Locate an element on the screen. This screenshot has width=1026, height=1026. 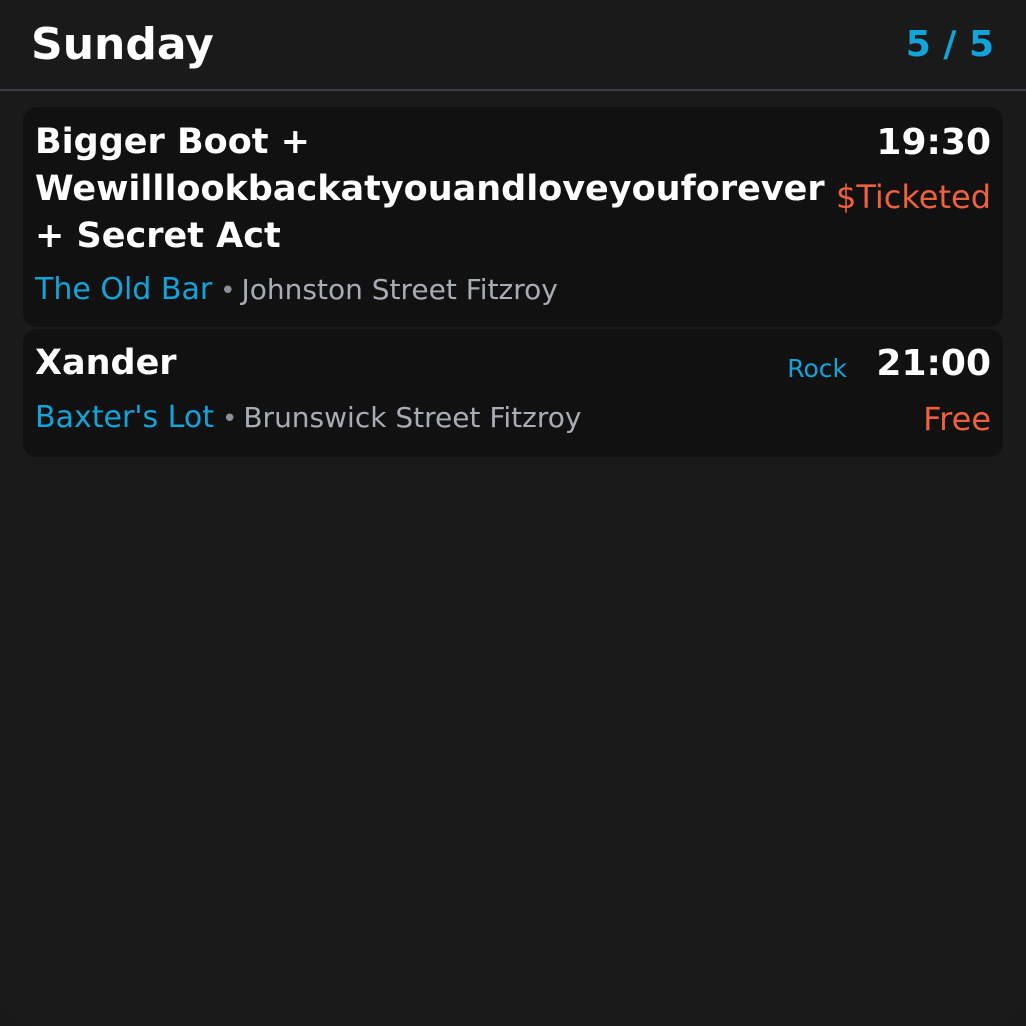
event-price: $Ticketed is located at coordinates (913, 197).